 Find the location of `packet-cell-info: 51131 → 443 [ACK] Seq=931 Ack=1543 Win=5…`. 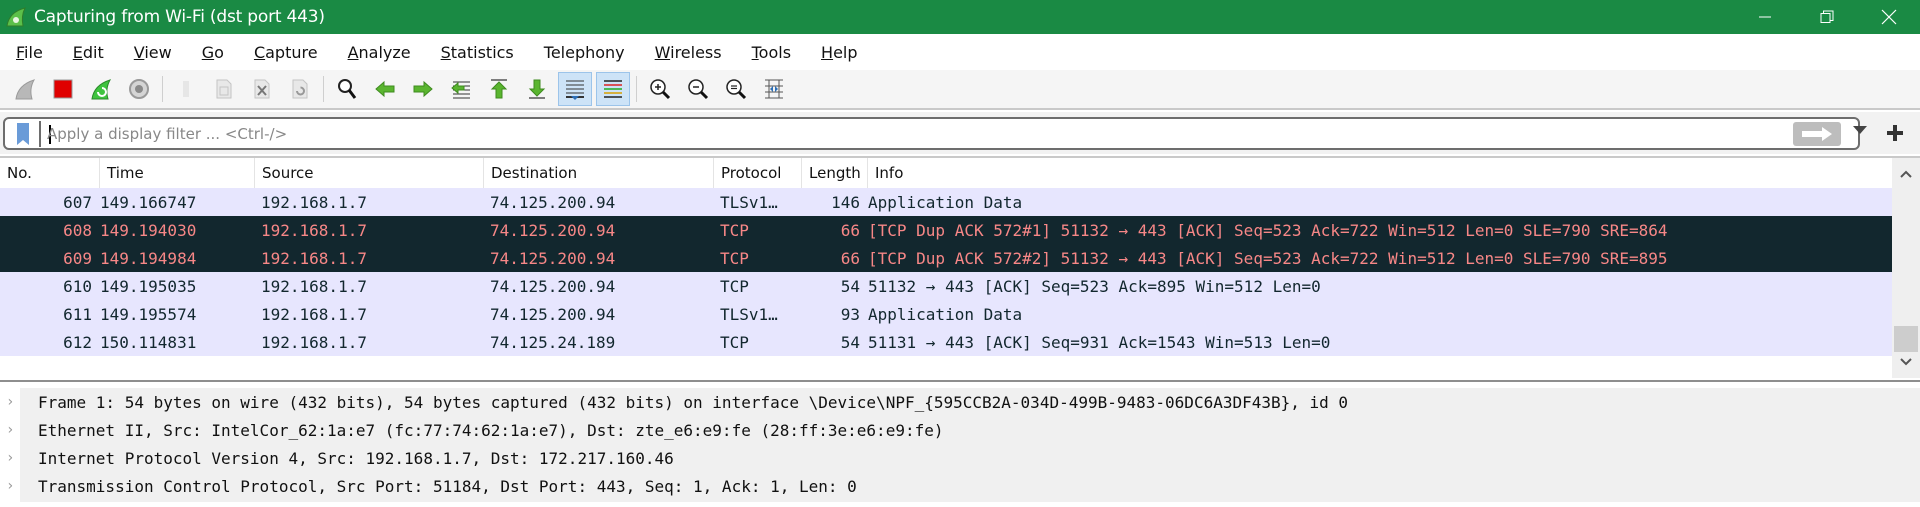

packet-cell-info: 51131 → 443 [ACK] Seq=931 Ack=1543 Win=5… is located at coordinates (1099, 342).